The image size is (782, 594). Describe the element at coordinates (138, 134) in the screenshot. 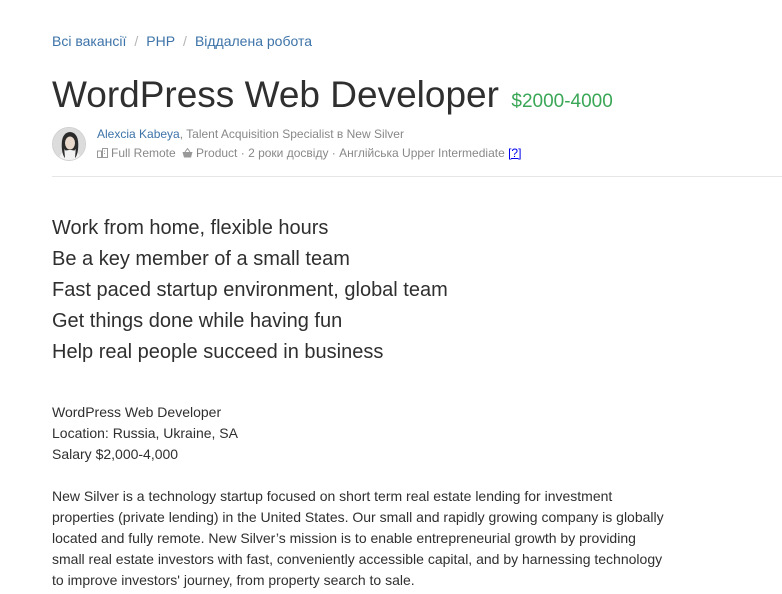

I see `recruiter-name-link: Alexcia Kabeya` at that location.